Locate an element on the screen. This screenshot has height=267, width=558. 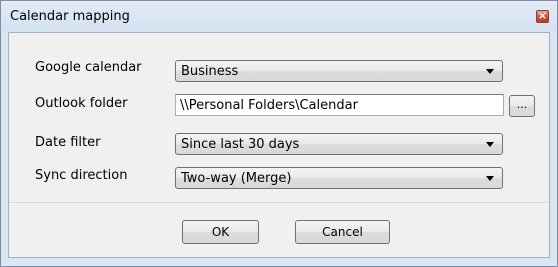
outlook-folder-label: Outlook folder is located at coordinates (81, 103).